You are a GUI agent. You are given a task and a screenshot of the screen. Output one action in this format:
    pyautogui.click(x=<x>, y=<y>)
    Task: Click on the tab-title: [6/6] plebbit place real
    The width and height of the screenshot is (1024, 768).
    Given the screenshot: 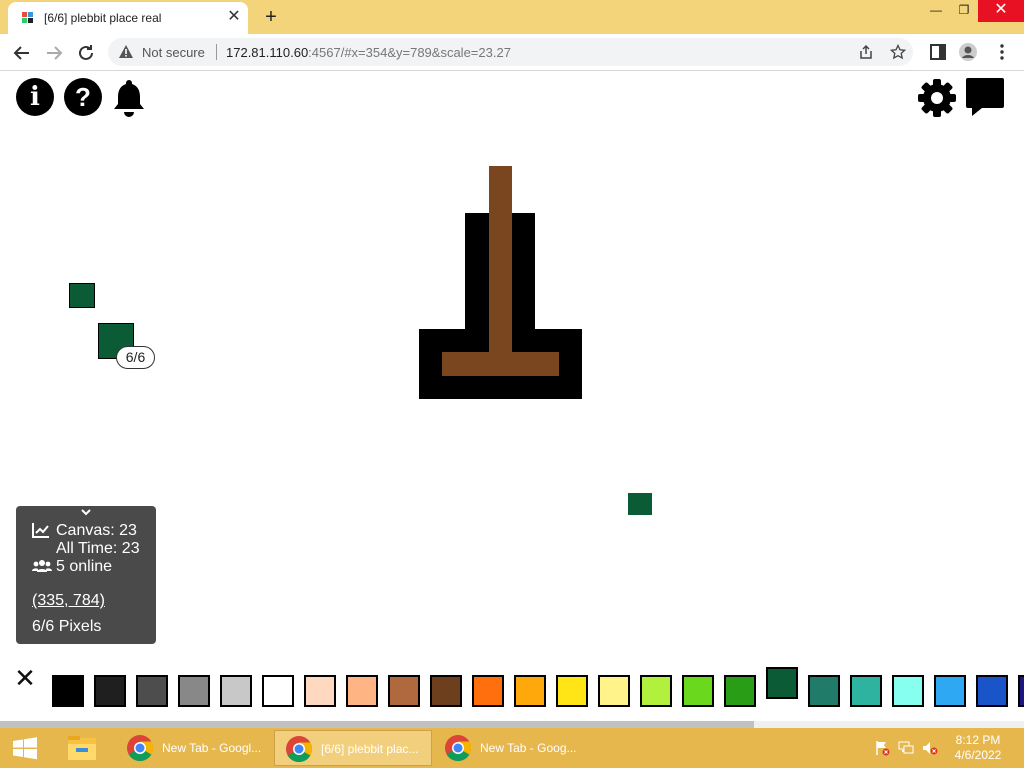 What is the action you would take?
    pyautogui.click(x=103, y=18)
    